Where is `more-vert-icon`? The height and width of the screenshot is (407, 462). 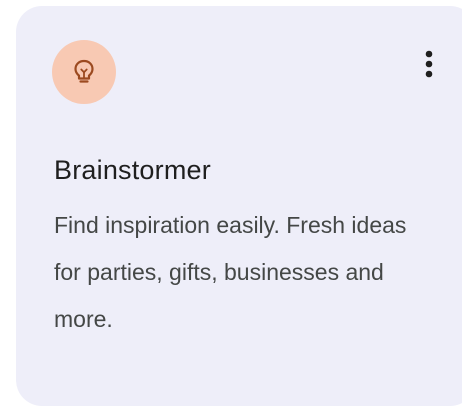
more-vert-icon is located at coordinates (429, 64).